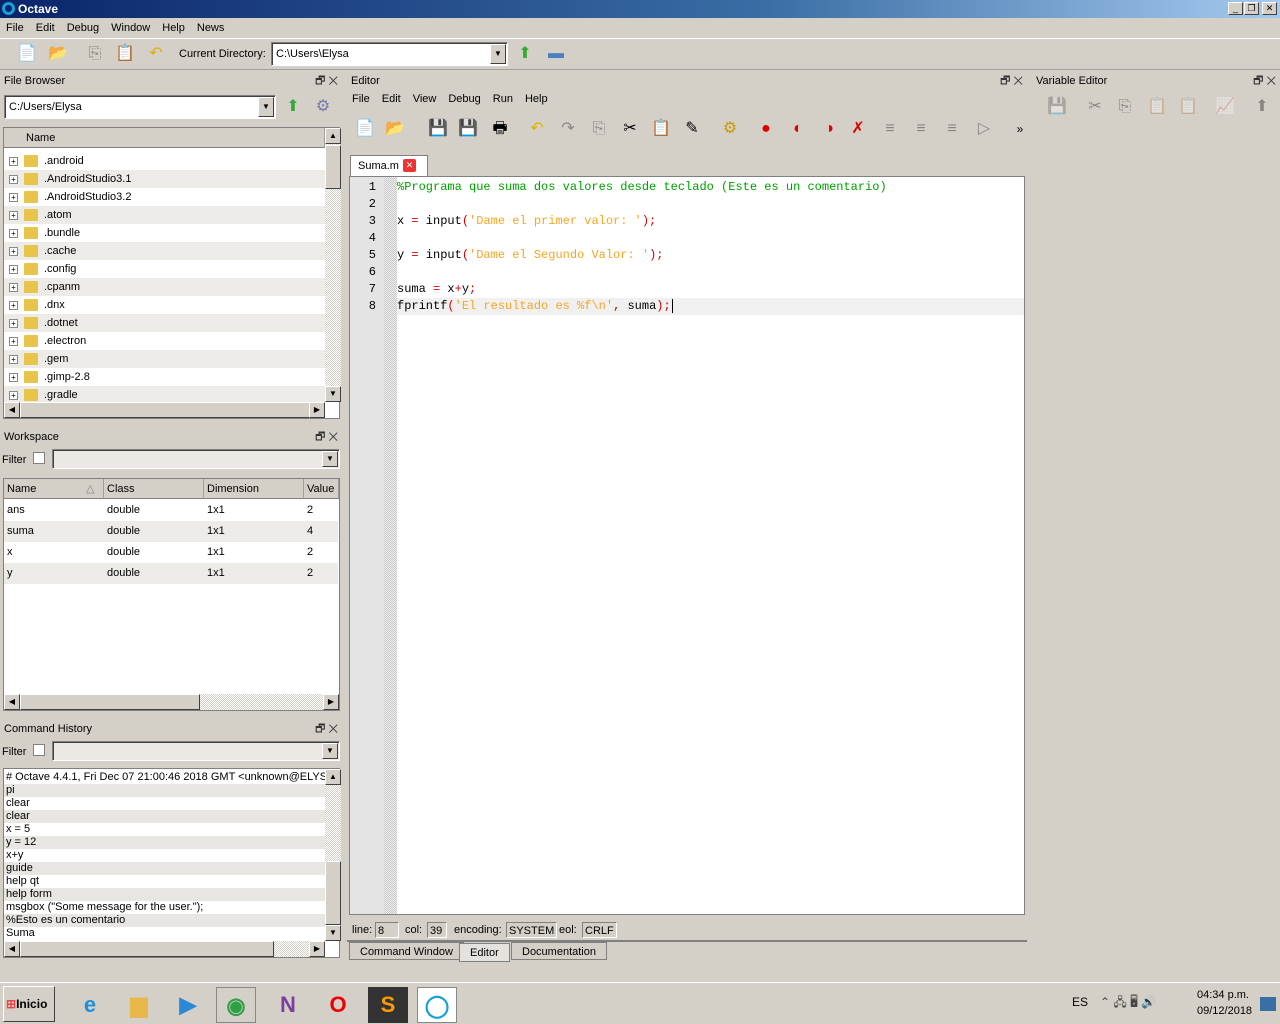  What do you see at coordinates (164, 868) in the screenshot?
I see `history-item: guide` at bounding box center [164, 868].